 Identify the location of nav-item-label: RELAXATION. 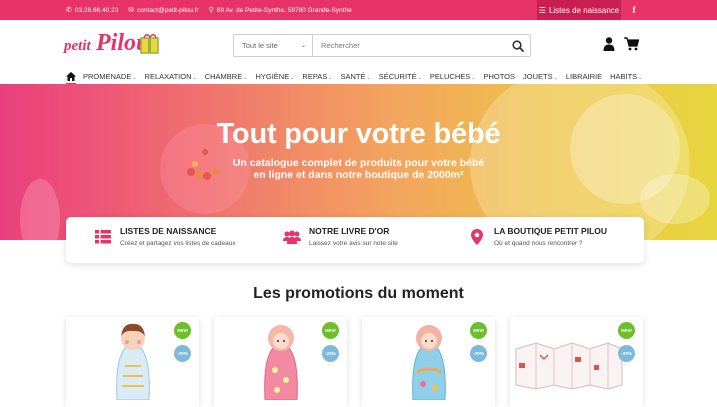
(168, 76).